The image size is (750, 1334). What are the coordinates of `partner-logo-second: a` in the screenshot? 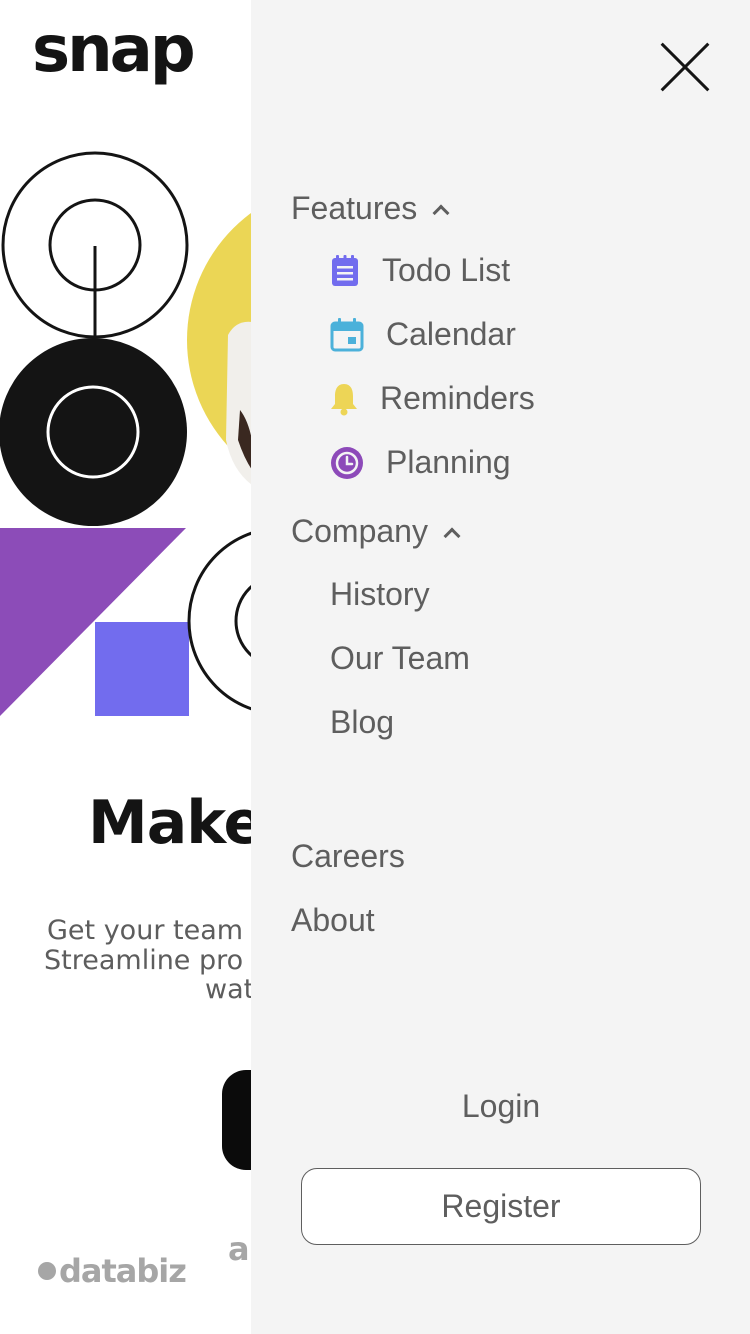 It's located at (239, 1249).